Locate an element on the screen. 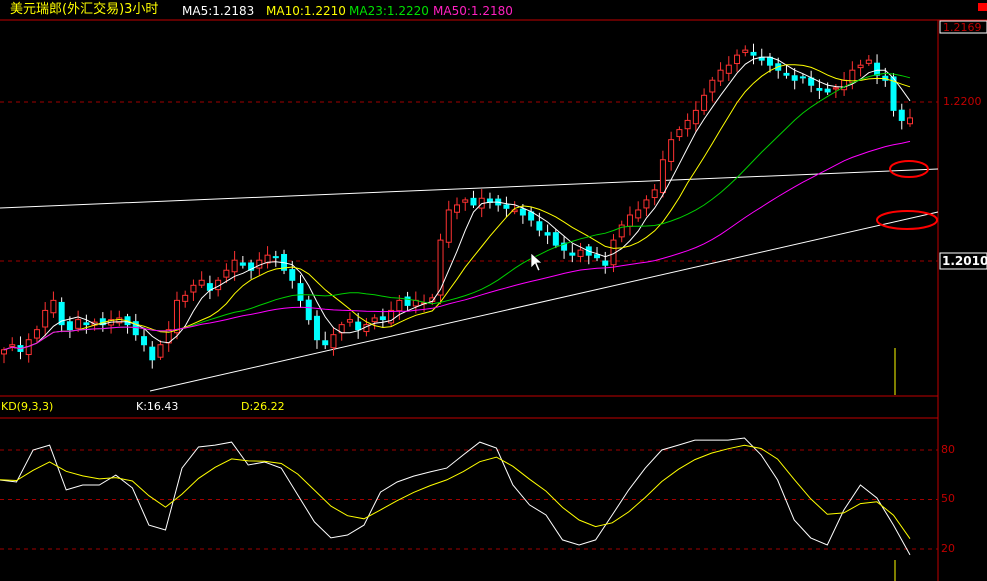 The height and width of the screenshot is (581, 987). kd-tick-20: 20 is located at coordinates (948, 548).